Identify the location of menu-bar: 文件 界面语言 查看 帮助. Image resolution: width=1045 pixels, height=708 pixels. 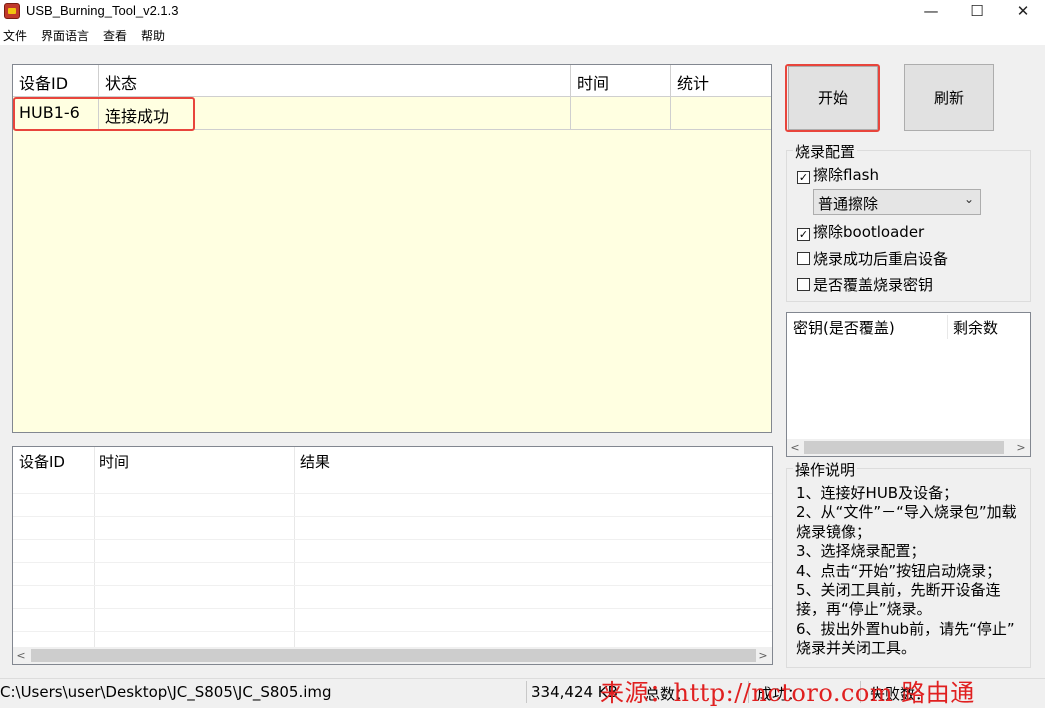
(522, 34).